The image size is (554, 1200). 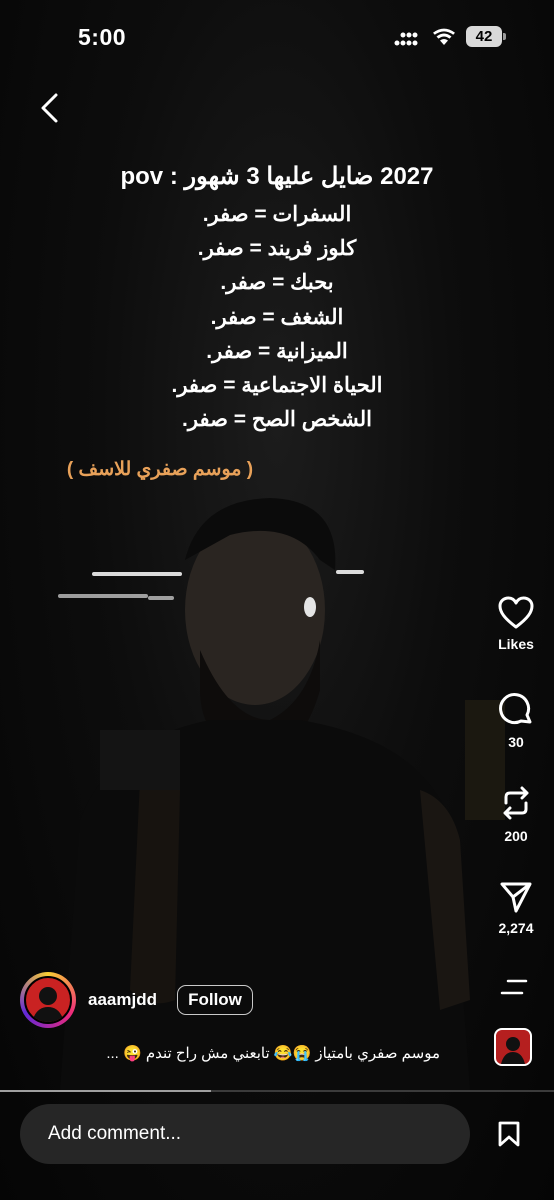 What do you see at coordinates (516, 803) in the screenshot?
I see `repost-icon` at bounding box center [516, 803].